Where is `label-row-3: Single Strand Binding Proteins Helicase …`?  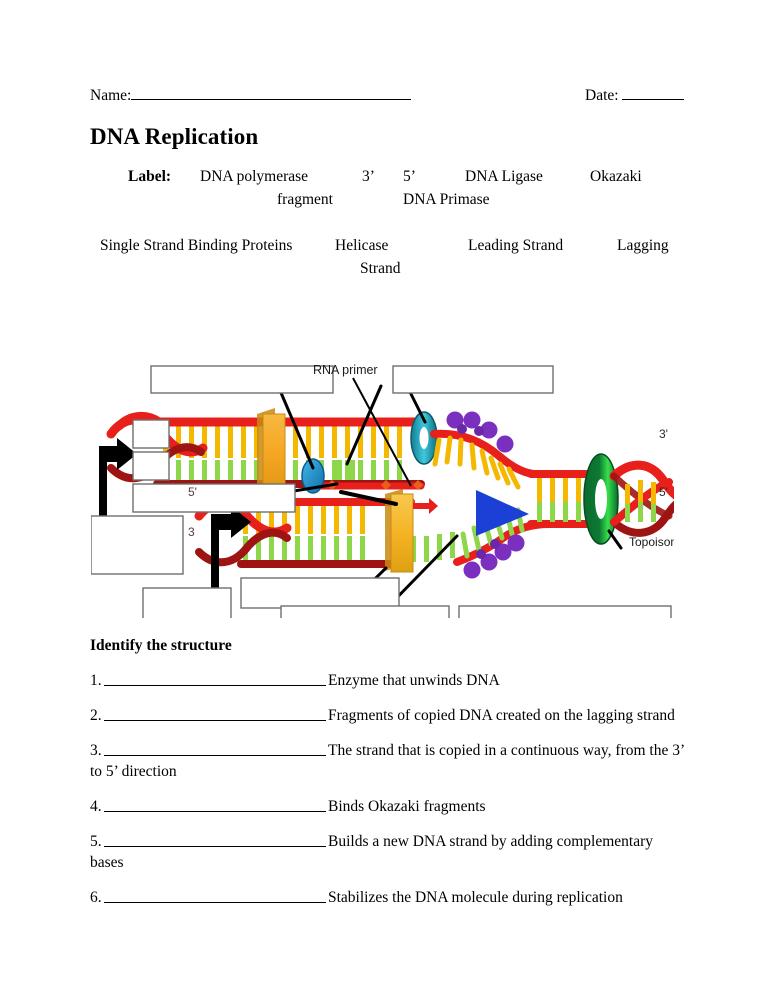
label-row-3: Single Strand Binding Proteins Helicase … is located at coordinates (390, 245).